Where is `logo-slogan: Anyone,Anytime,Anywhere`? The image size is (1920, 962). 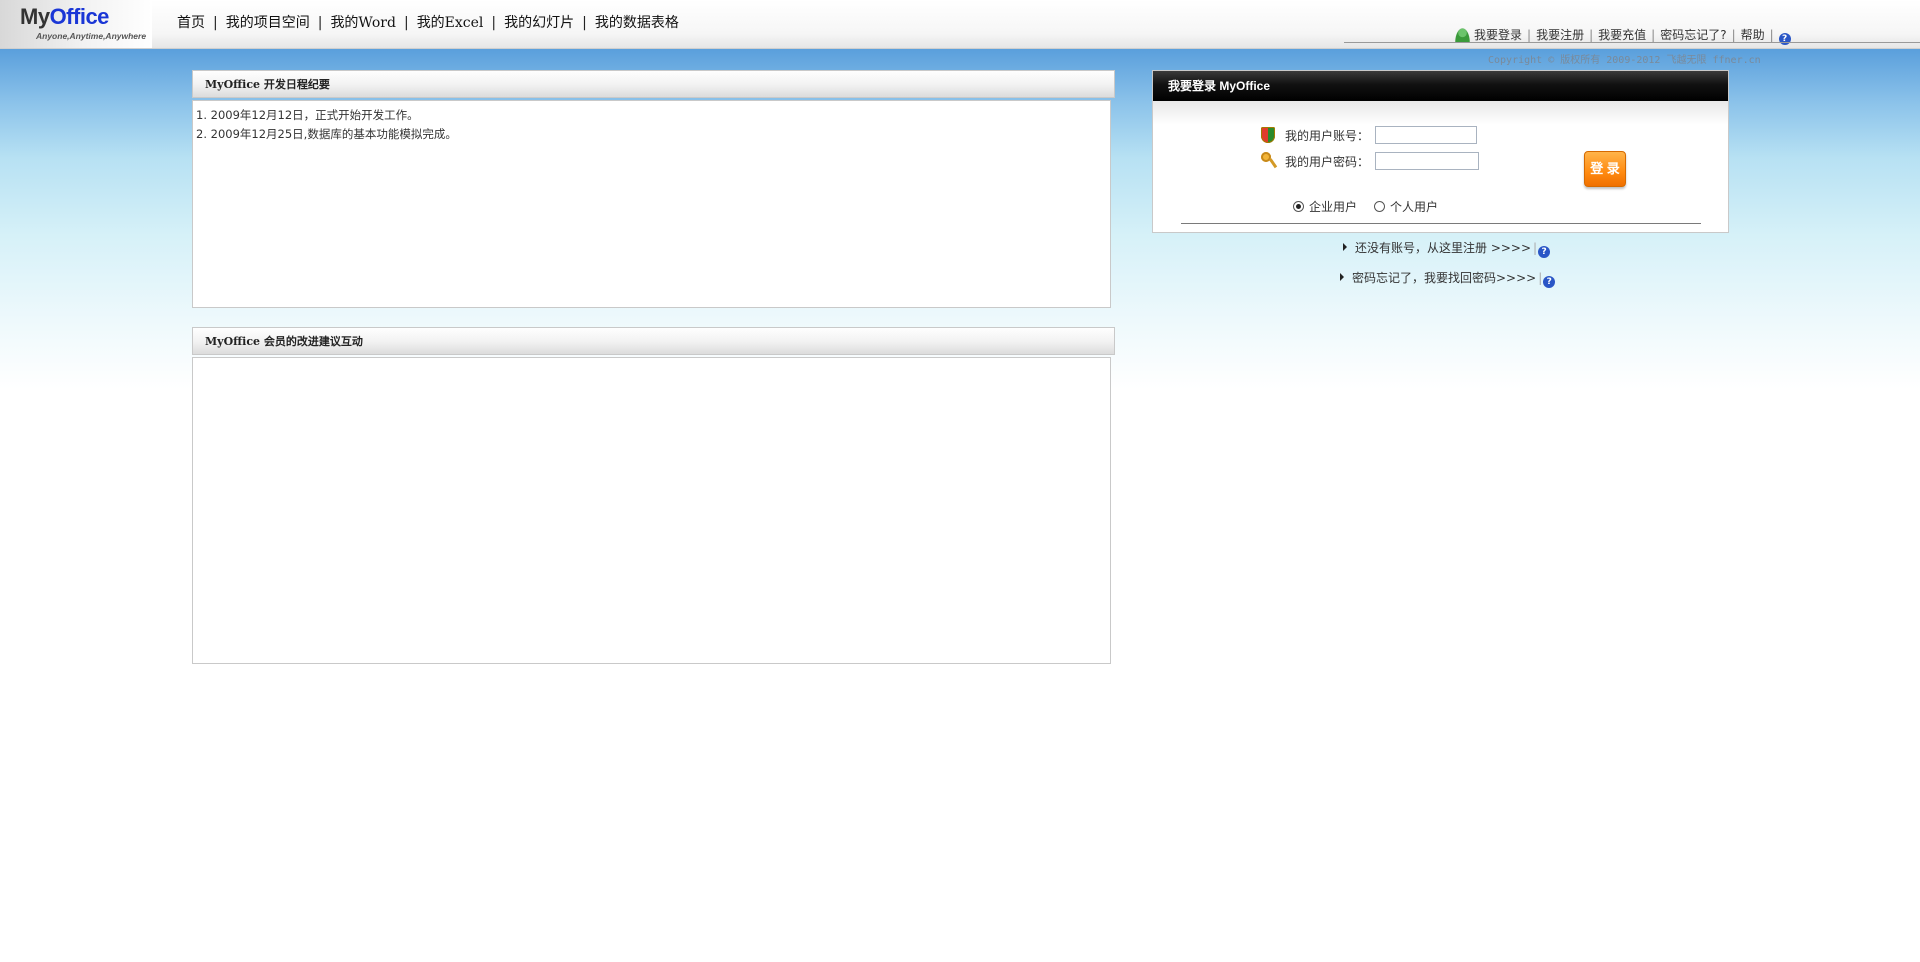 logo-slogan: Anyone,Anytime,Anywhere is located at coordinates (91, 36).